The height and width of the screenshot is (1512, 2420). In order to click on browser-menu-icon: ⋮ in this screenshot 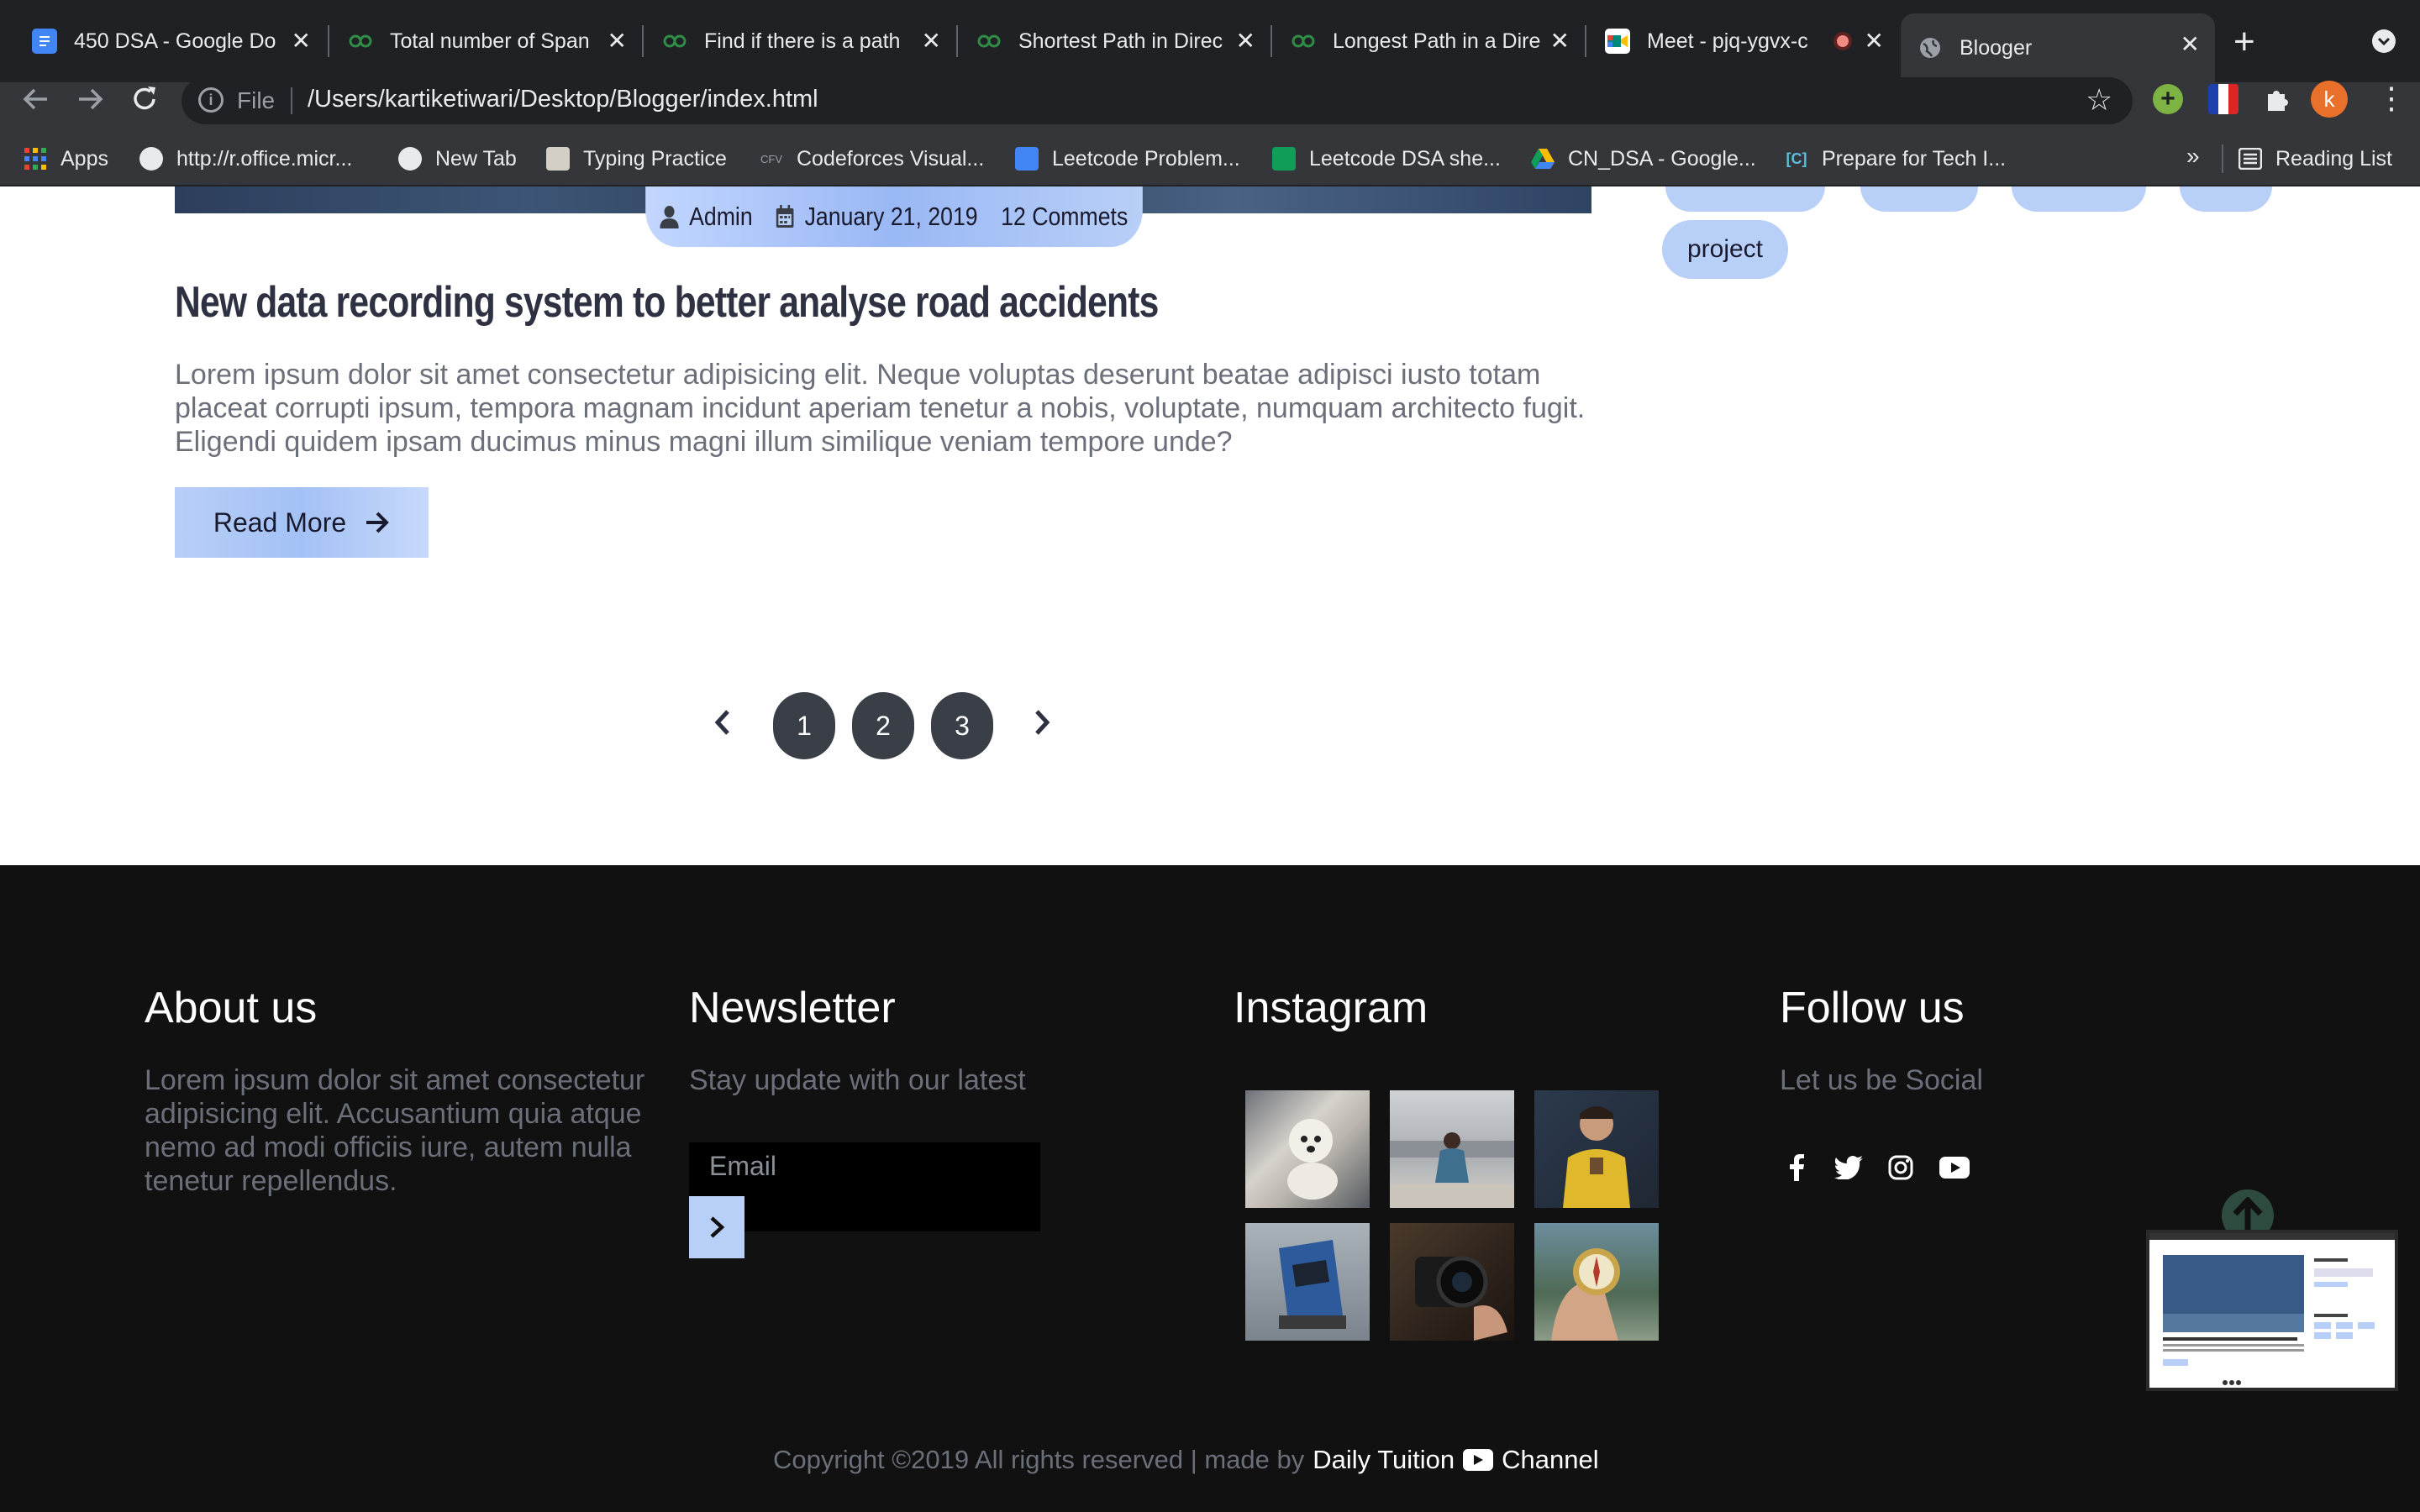, I will do `click(2391, 98)`.